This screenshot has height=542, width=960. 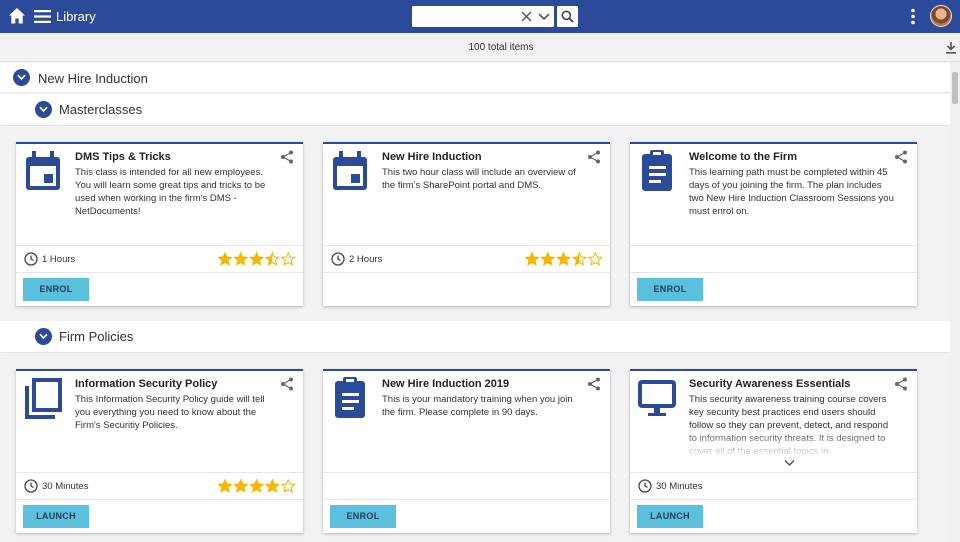 What do you see at coordinates (96, 336) in the screenshot?
I see `section-title: Firm Policies` at bounding box center [96, 336].